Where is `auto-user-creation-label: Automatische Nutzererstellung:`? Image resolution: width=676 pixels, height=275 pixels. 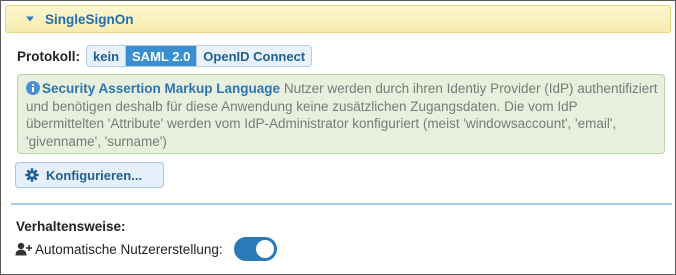 auto-user-creation-label: Automatische Nutzererstellung: is located at coordinates (129, 249).